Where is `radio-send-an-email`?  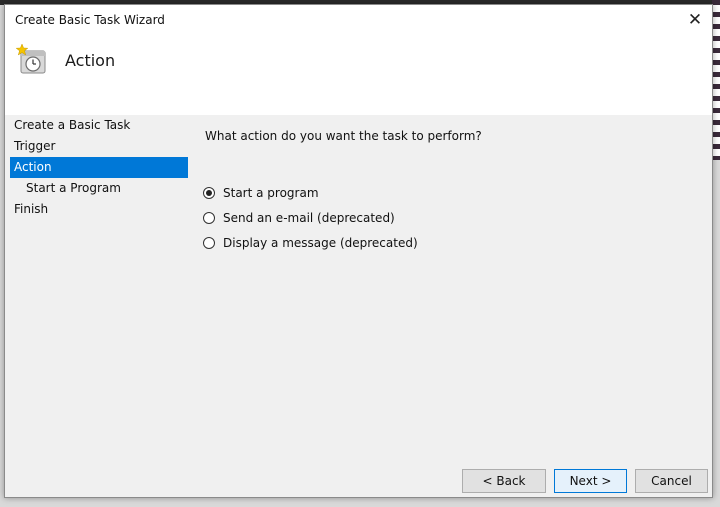 radio-send-an-email is located at coordinates (209, 217).